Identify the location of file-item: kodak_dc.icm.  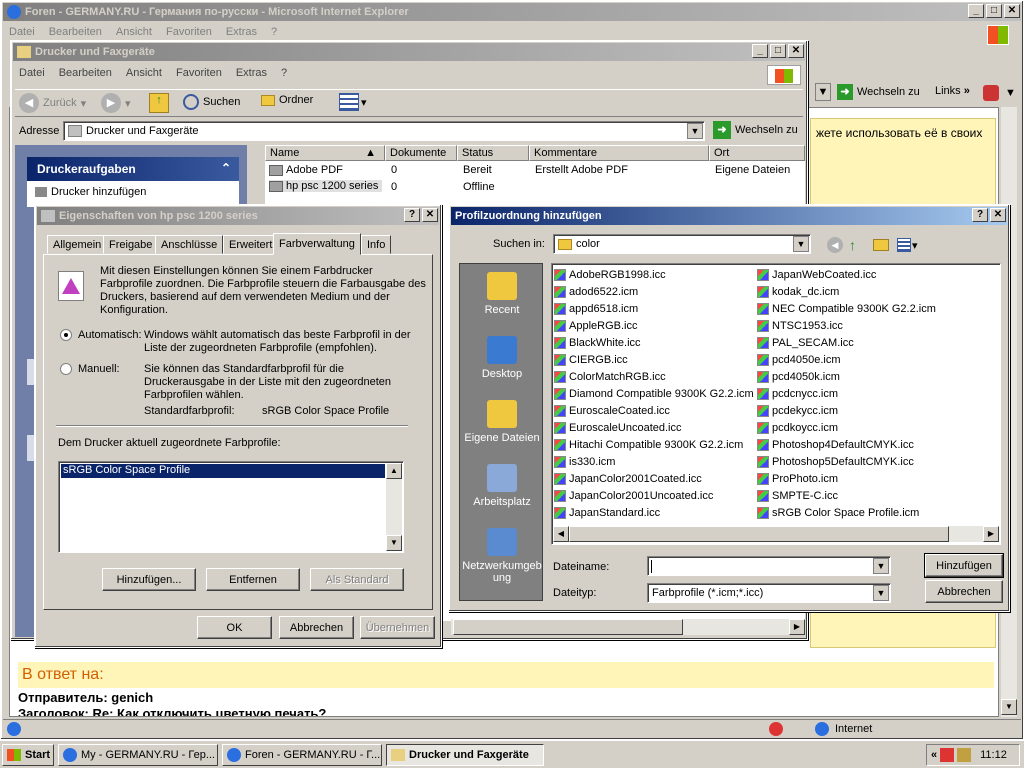
(798, 291).